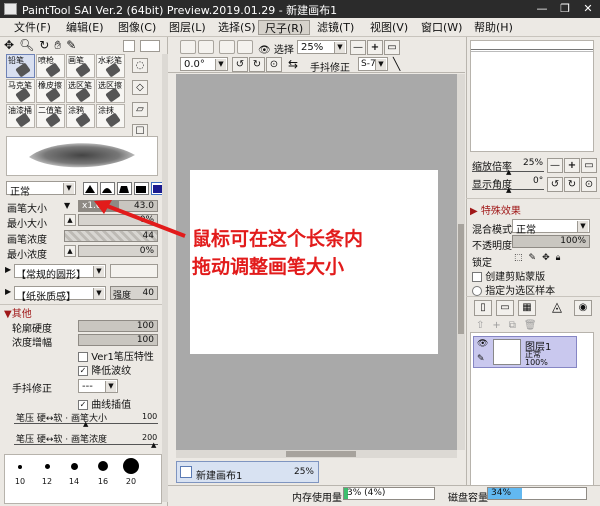  What do you see at coordinates (134, 293) in the screenshot?
I see `texture-strength-slider: 强度 40` at bounding box center [134, 293].